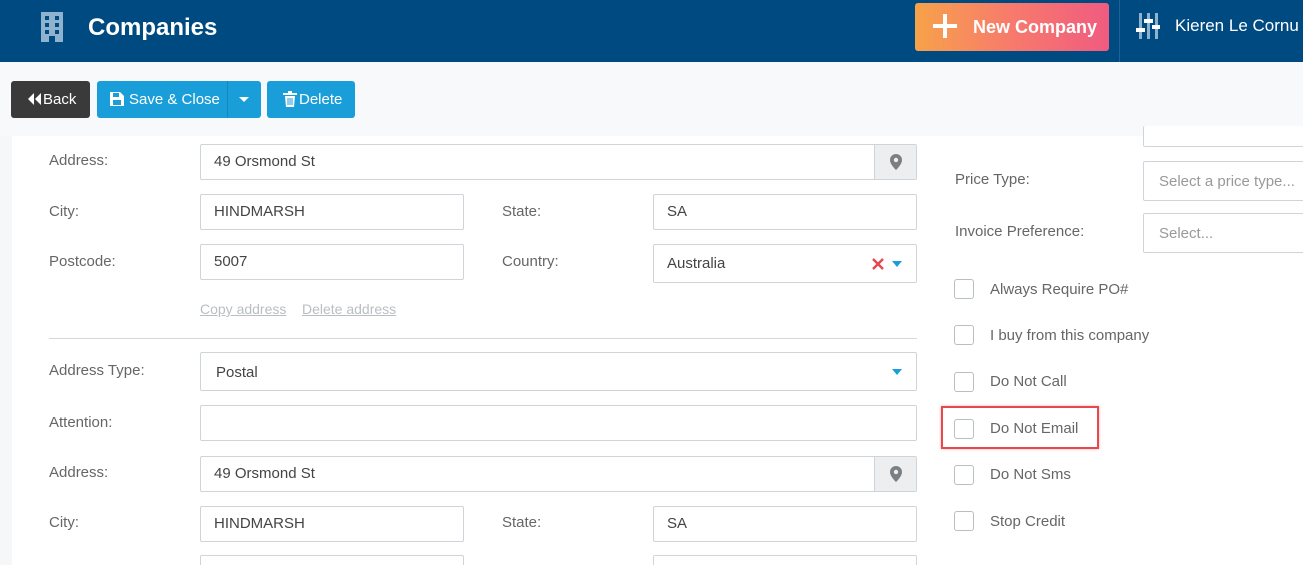 The image size is (1303, 565). What do you see at coordinates (1027, 522) in the screenshot?
I see `stop-credit-label: Stop Credit` at bounding box center [1027, 522].